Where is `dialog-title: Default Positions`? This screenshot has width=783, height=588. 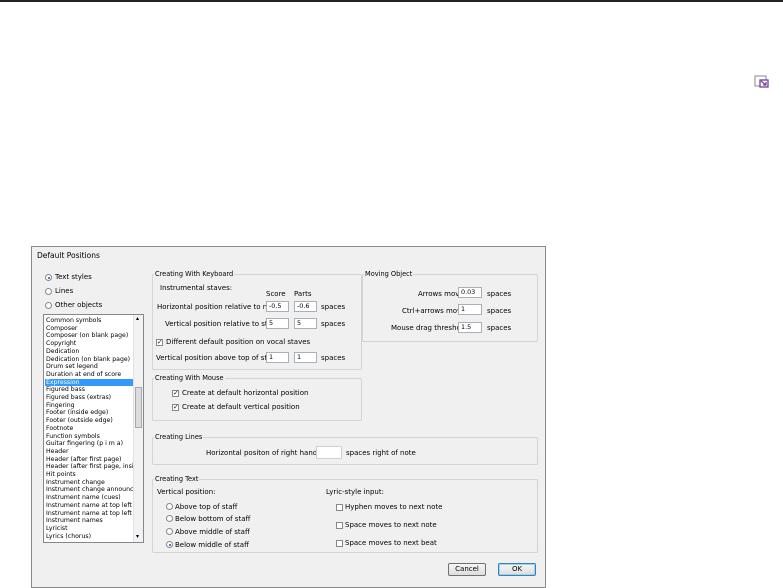 dialog-title: Default Positions is located at coordinates (68, 255).